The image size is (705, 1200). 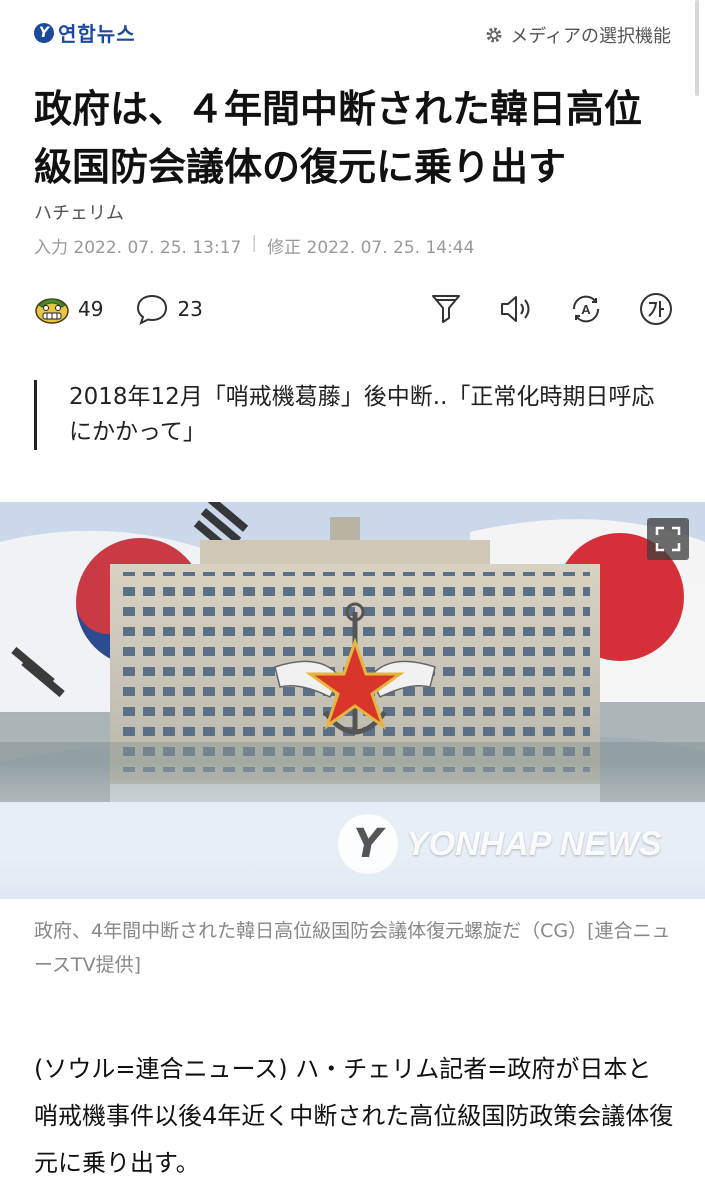 I want to click on recommend-icon, so click(x=446, y=309).